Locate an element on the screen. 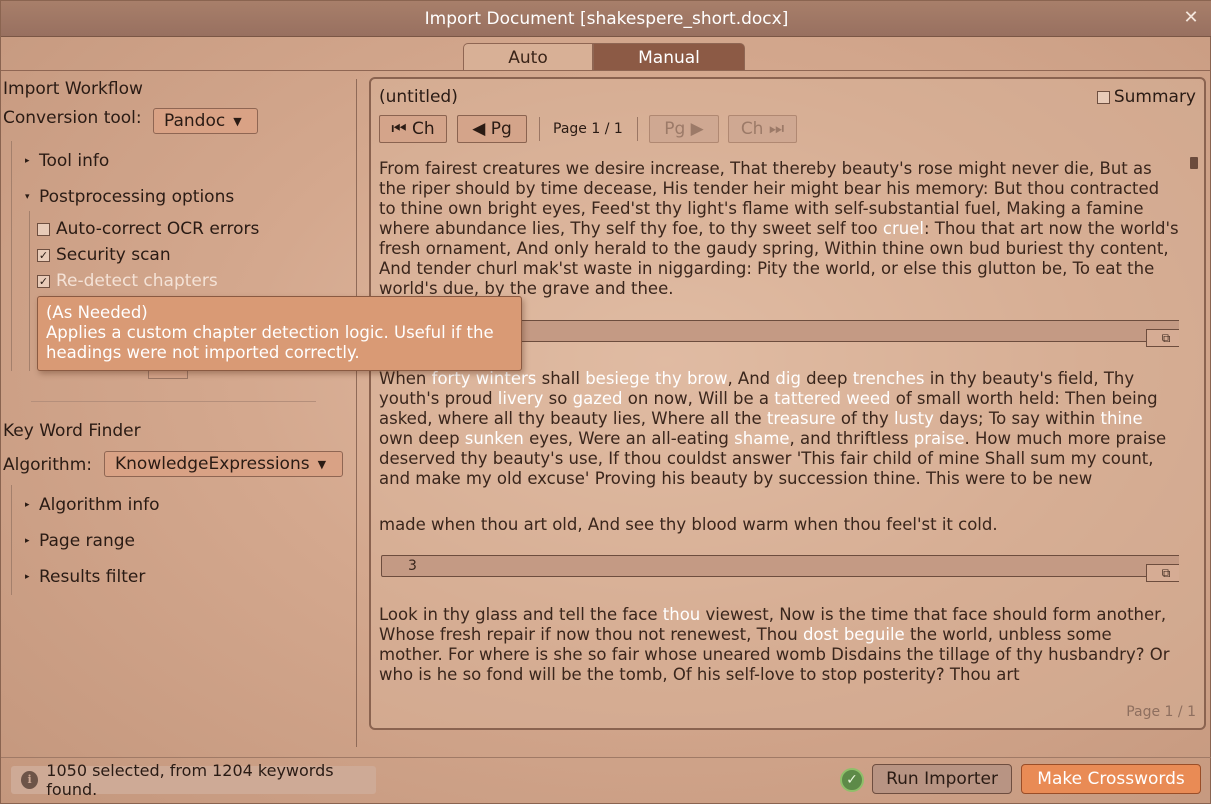  summary-toggle: Summary is located at coordinates (1146, 97).